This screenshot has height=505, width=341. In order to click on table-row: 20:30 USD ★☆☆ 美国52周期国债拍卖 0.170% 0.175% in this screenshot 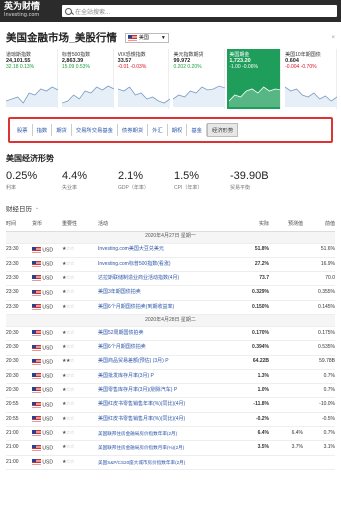, I will do `click(170, 334)`.